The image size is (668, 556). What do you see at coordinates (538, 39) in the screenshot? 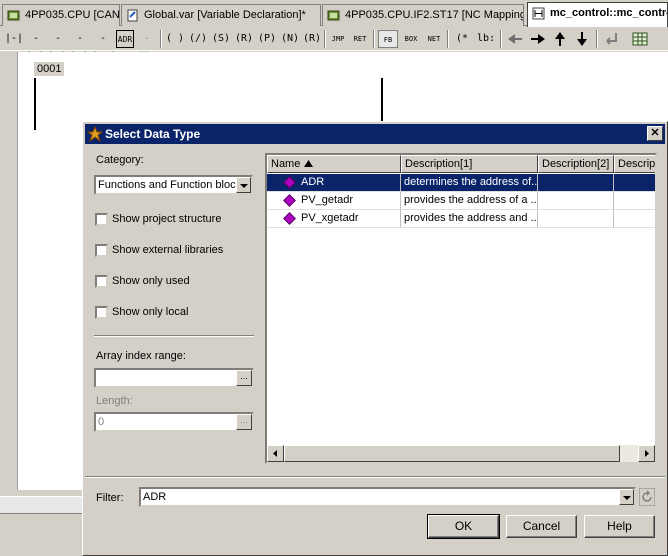
I see `arrow-right-icon` at bounding box center [538, 39].